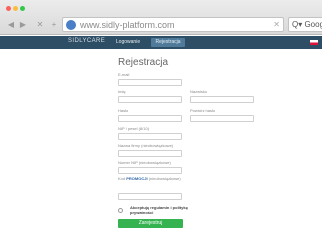  What do you see at coordinates (134, 128) in the screenshot?
I see `nip-label: NIP / pesel (8/10)` at bounding box center [134, 128].